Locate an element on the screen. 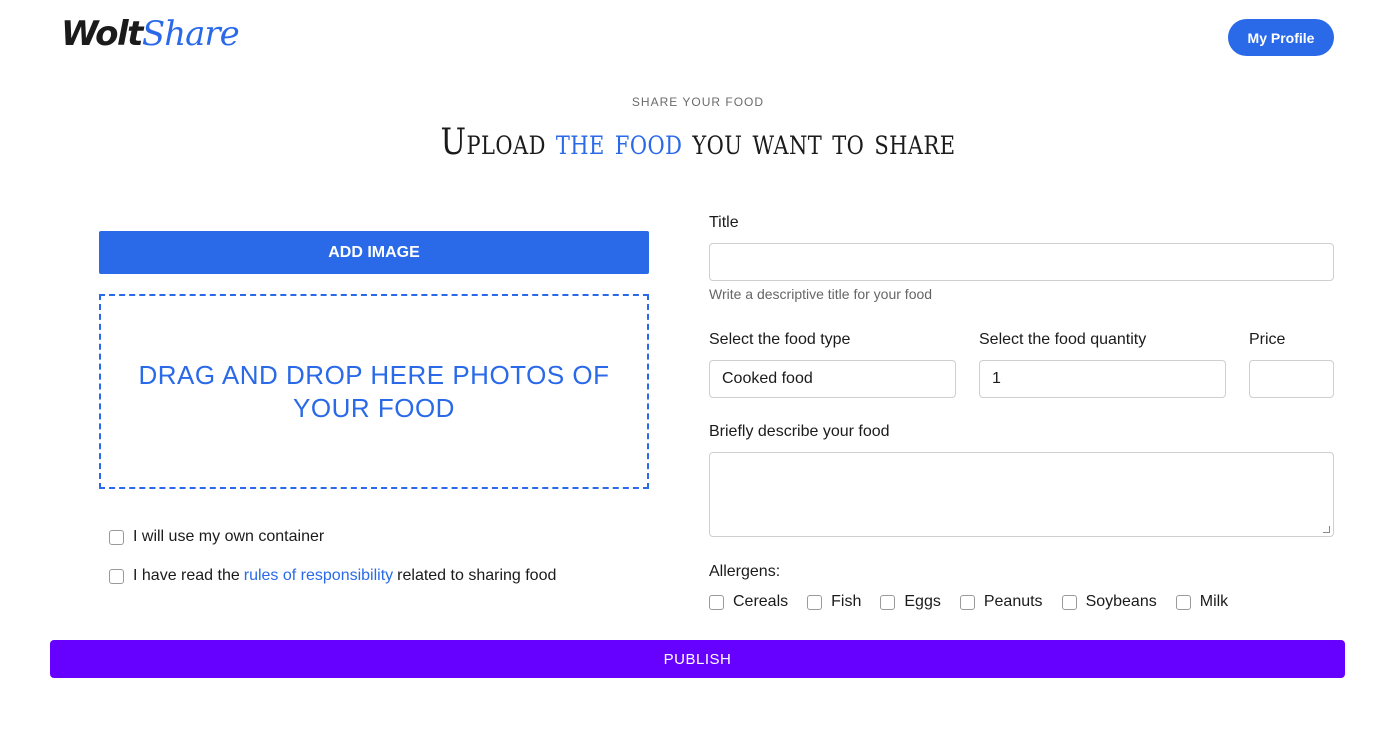 The width and height of the screenshot is (1376, 730). rules-of-responsibility-link: rules of responsibility is located at coordinates (318, 576).